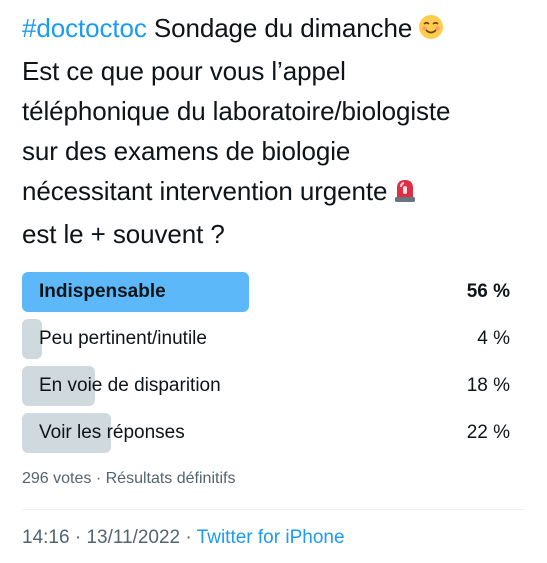 The height and width of the screenshot is (563, 547). What do you see at coordinates (57, 478) in the screenshot?
I see `vote-count: 296 votes` at bounding box center [57, 478].